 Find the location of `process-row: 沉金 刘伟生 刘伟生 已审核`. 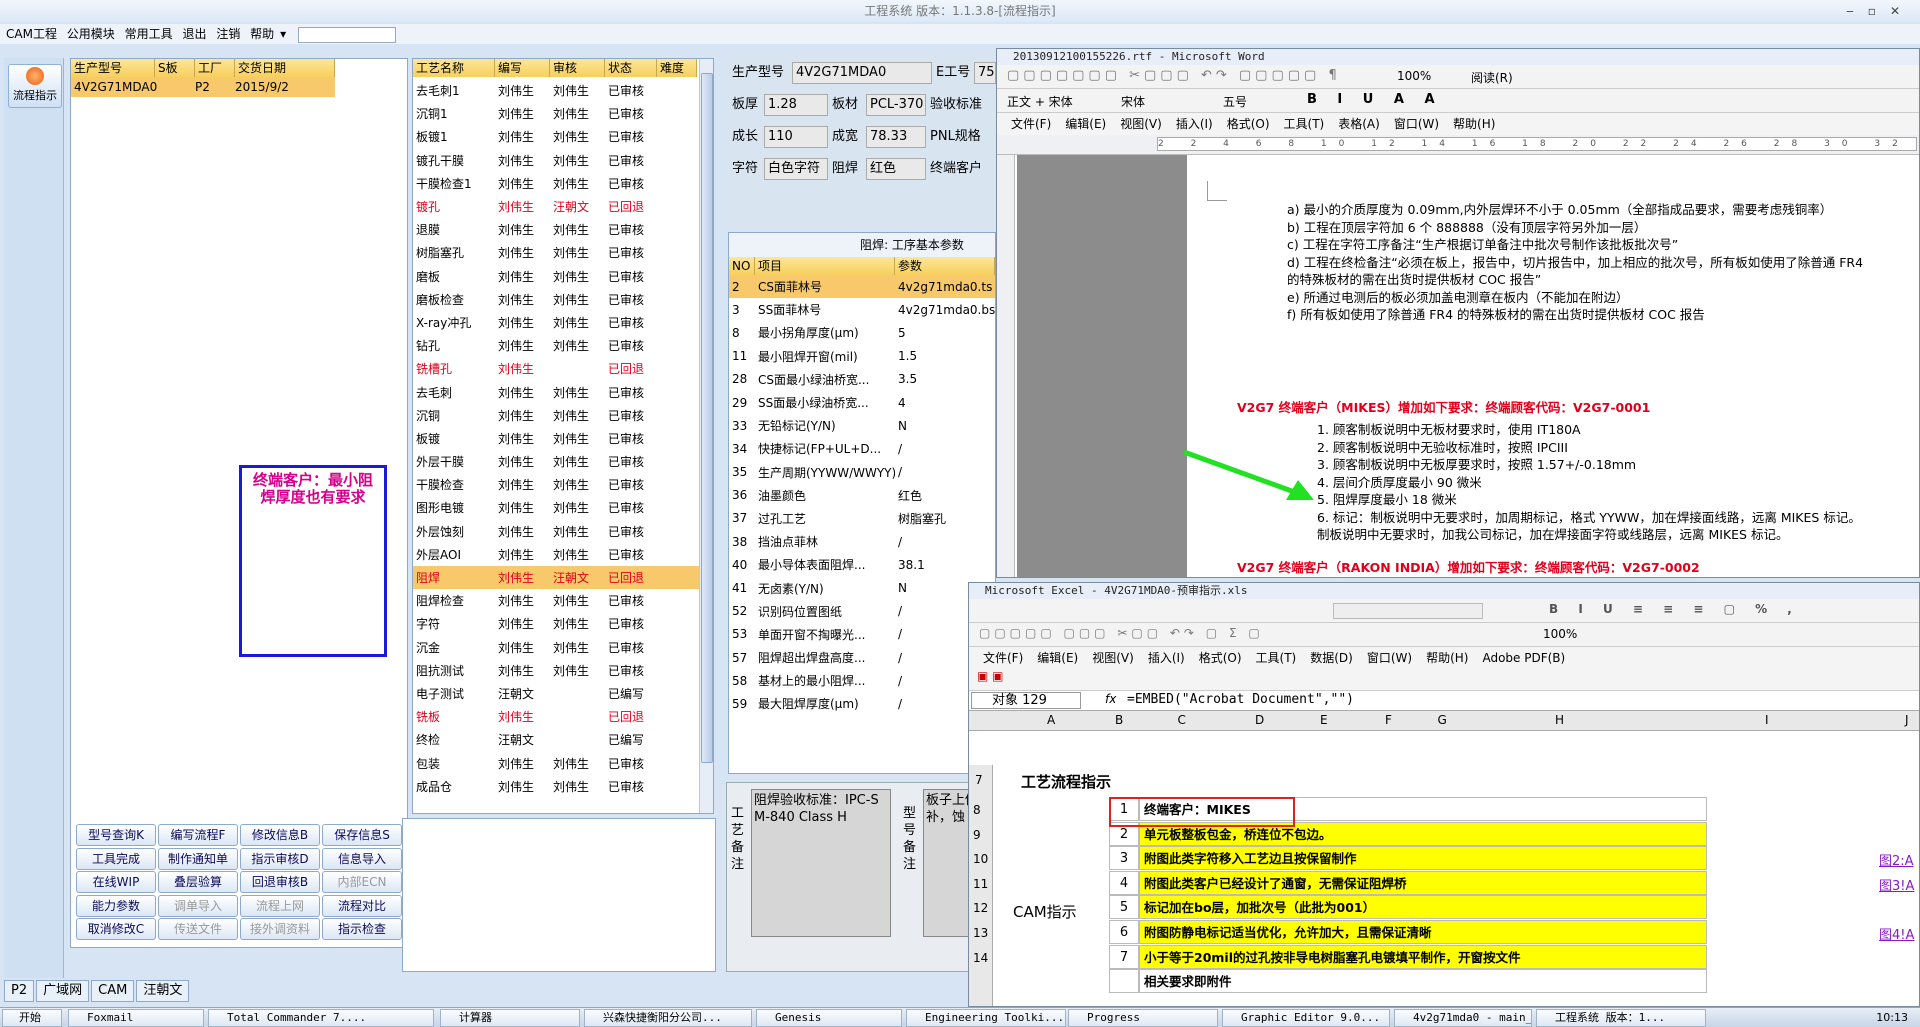

process-row: 沉金 刘伟生 刘伟生 已审核 is located at coordinates (556, 647).